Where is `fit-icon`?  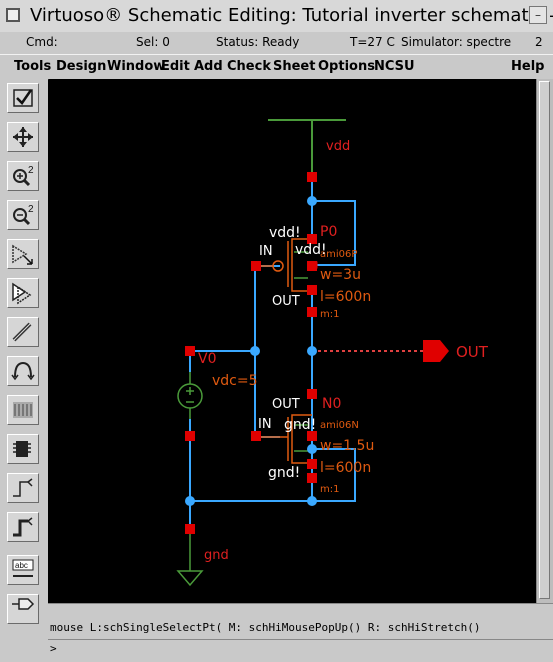 fit-icon is located at coordinates (23, 137).